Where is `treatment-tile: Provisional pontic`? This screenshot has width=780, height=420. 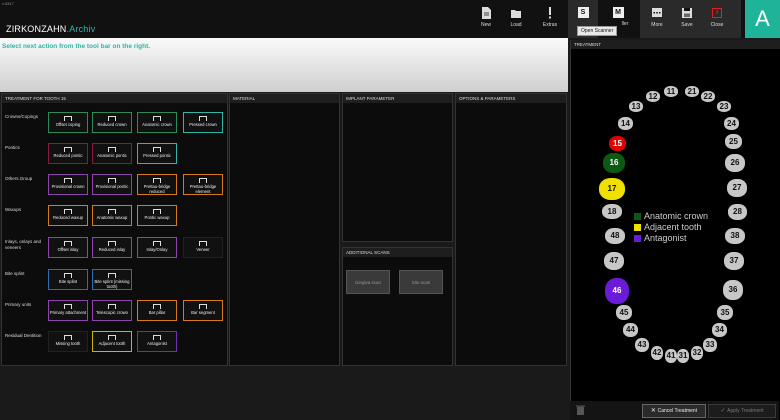 treatment-tile: Provisional pontic is located at coordinates (112, 184).